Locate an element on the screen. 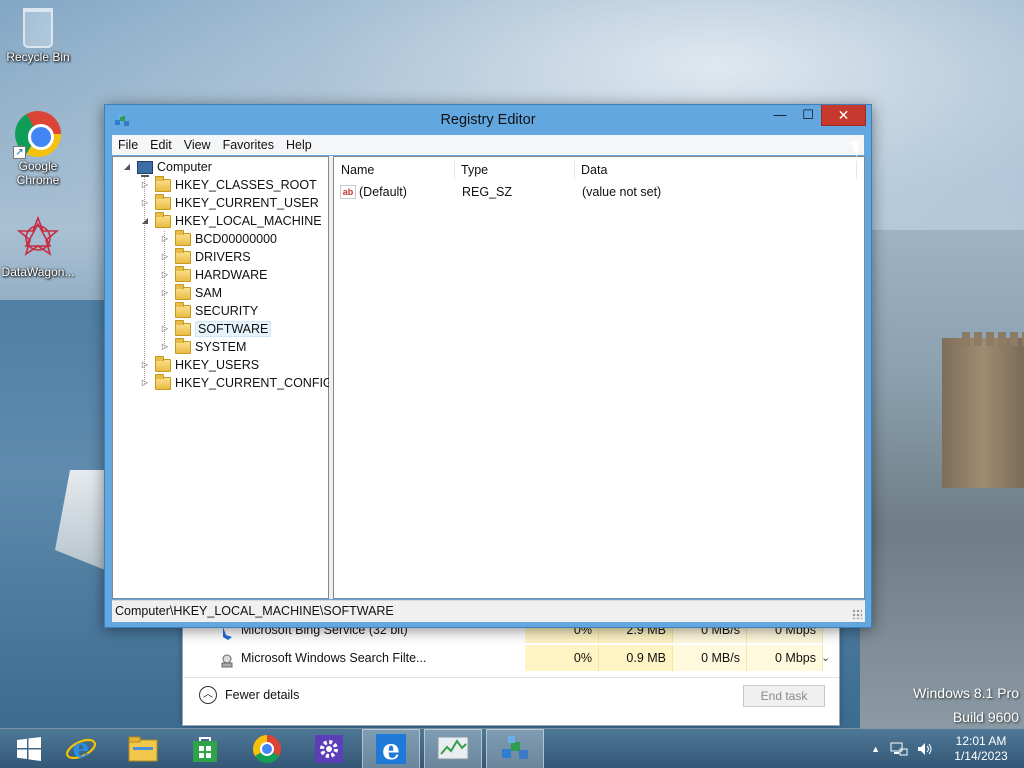 The image size is (1024, 768). tree-node-hkey-current-user: ▷ HKEY_CURRENT_USER is located at coordinates (229, 202).